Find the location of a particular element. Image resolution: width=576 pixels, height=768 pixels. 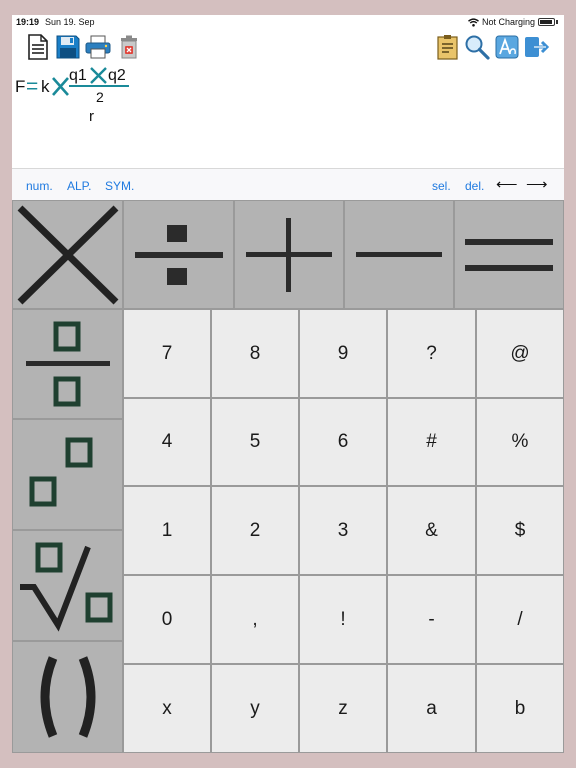

key-at: @ is located at coordinates (520, 353).